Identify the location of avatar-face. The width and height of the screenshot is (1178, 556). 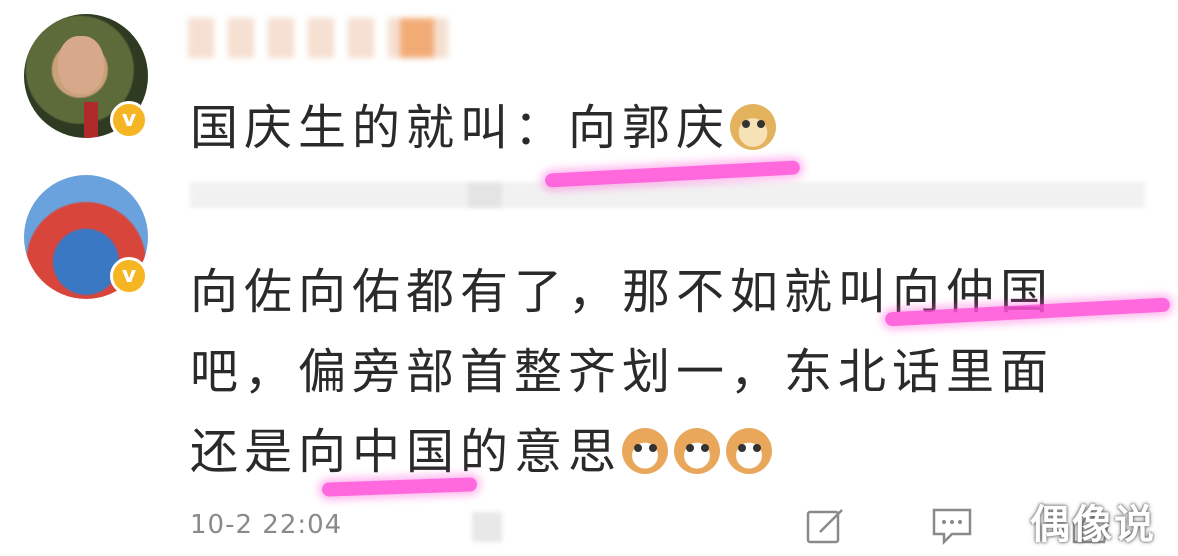
(81, 65).